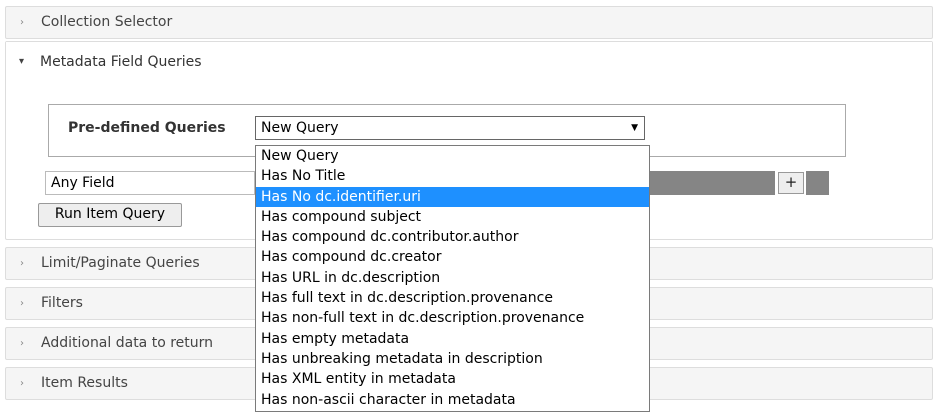 This screenshot has width=936, height=412. What do you see at coordinates (452, 196) in the screenshot?
I see `dropdown-option: Has No dc.identifier.uri` at bounding box center [452, 196].